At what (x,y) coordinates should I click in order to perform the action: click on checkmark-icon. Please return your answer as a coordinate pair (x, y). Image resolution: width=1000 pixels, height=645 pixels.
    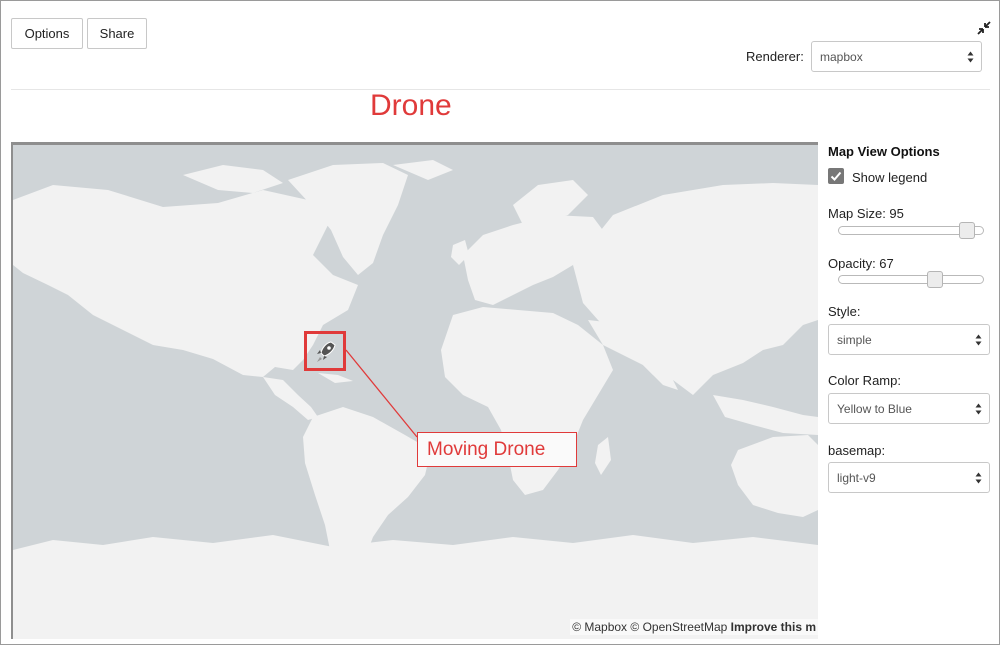
    Looking at the image, I should click on (836, 176).